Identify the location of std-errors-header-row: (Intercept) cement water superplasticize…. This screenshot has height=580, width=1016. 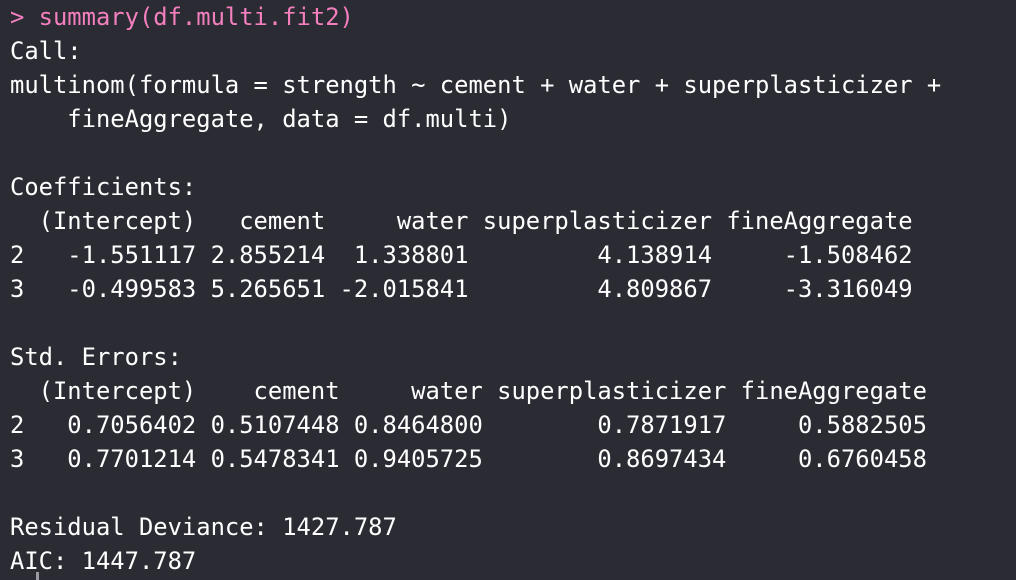
(468, 391).